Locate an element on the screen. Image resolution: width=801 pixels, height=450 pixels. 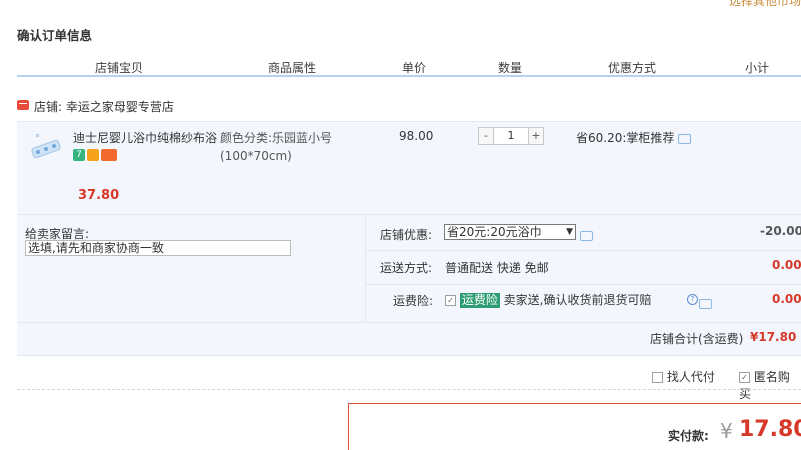
shop-total-label: 店铺合计(含运费) is located at coordinates (697, 339).